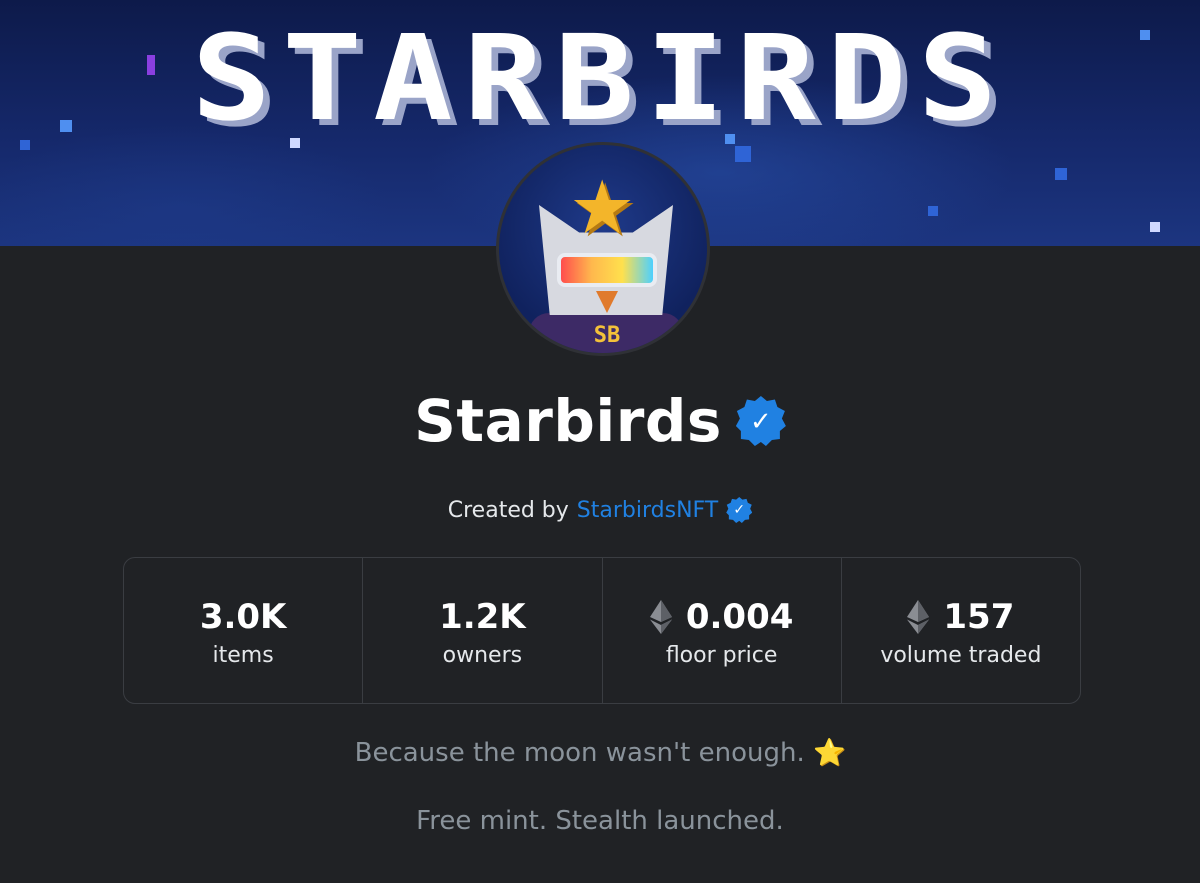  Describe the element at coordinates (243, 655) in the screenshot. I see `stat-label: items` at that location.